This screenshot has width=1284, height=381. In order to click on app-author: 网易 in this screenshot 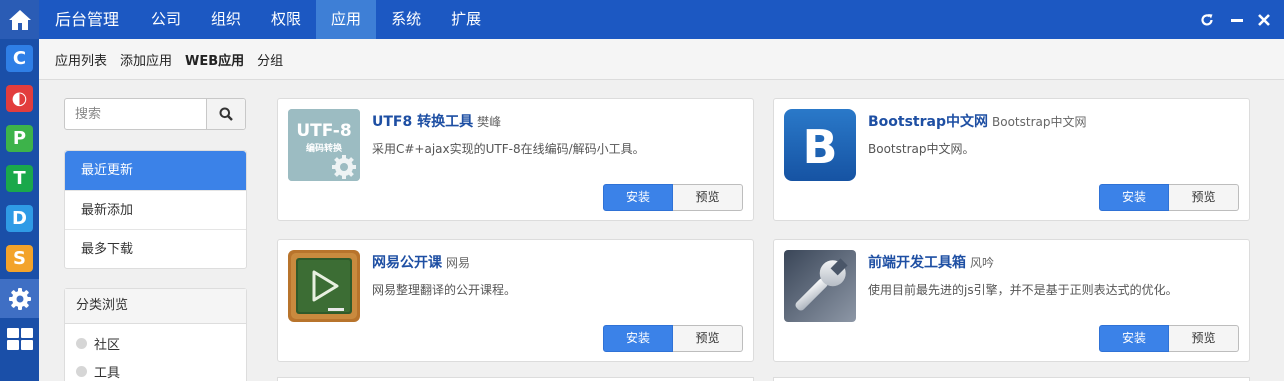, I will do `click(458, 263)`.